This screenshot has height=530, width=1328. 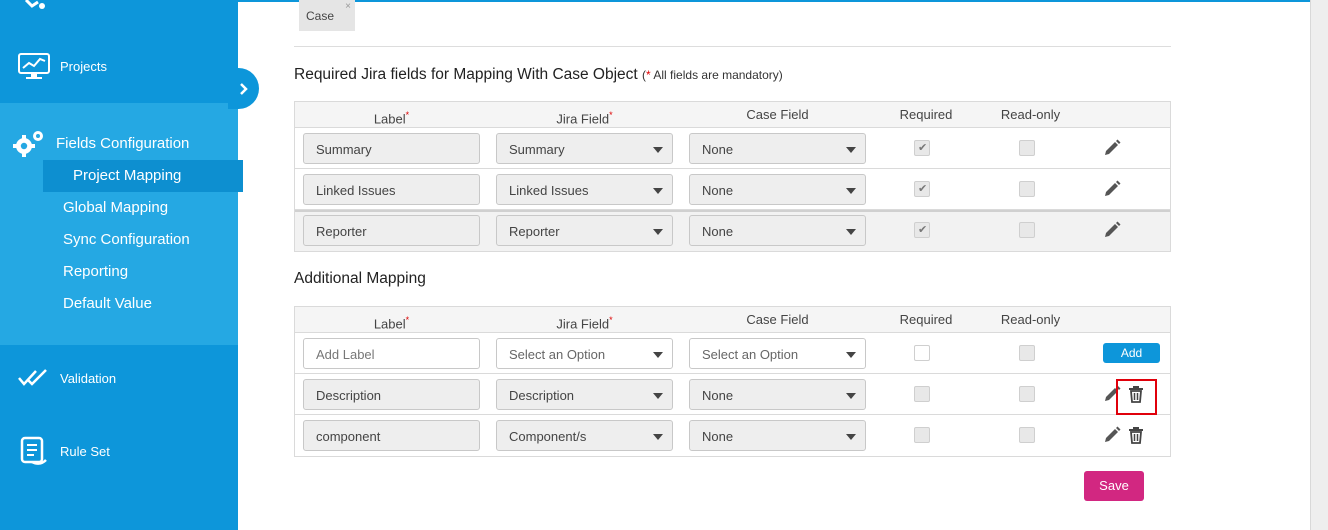 I want to click on vertical-scrollbar, so click(x=1319, y=265).